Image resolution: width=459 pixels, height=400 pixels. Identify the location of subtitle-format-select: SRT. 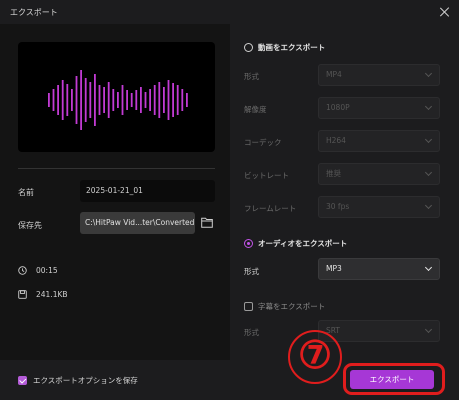
(379, 331).